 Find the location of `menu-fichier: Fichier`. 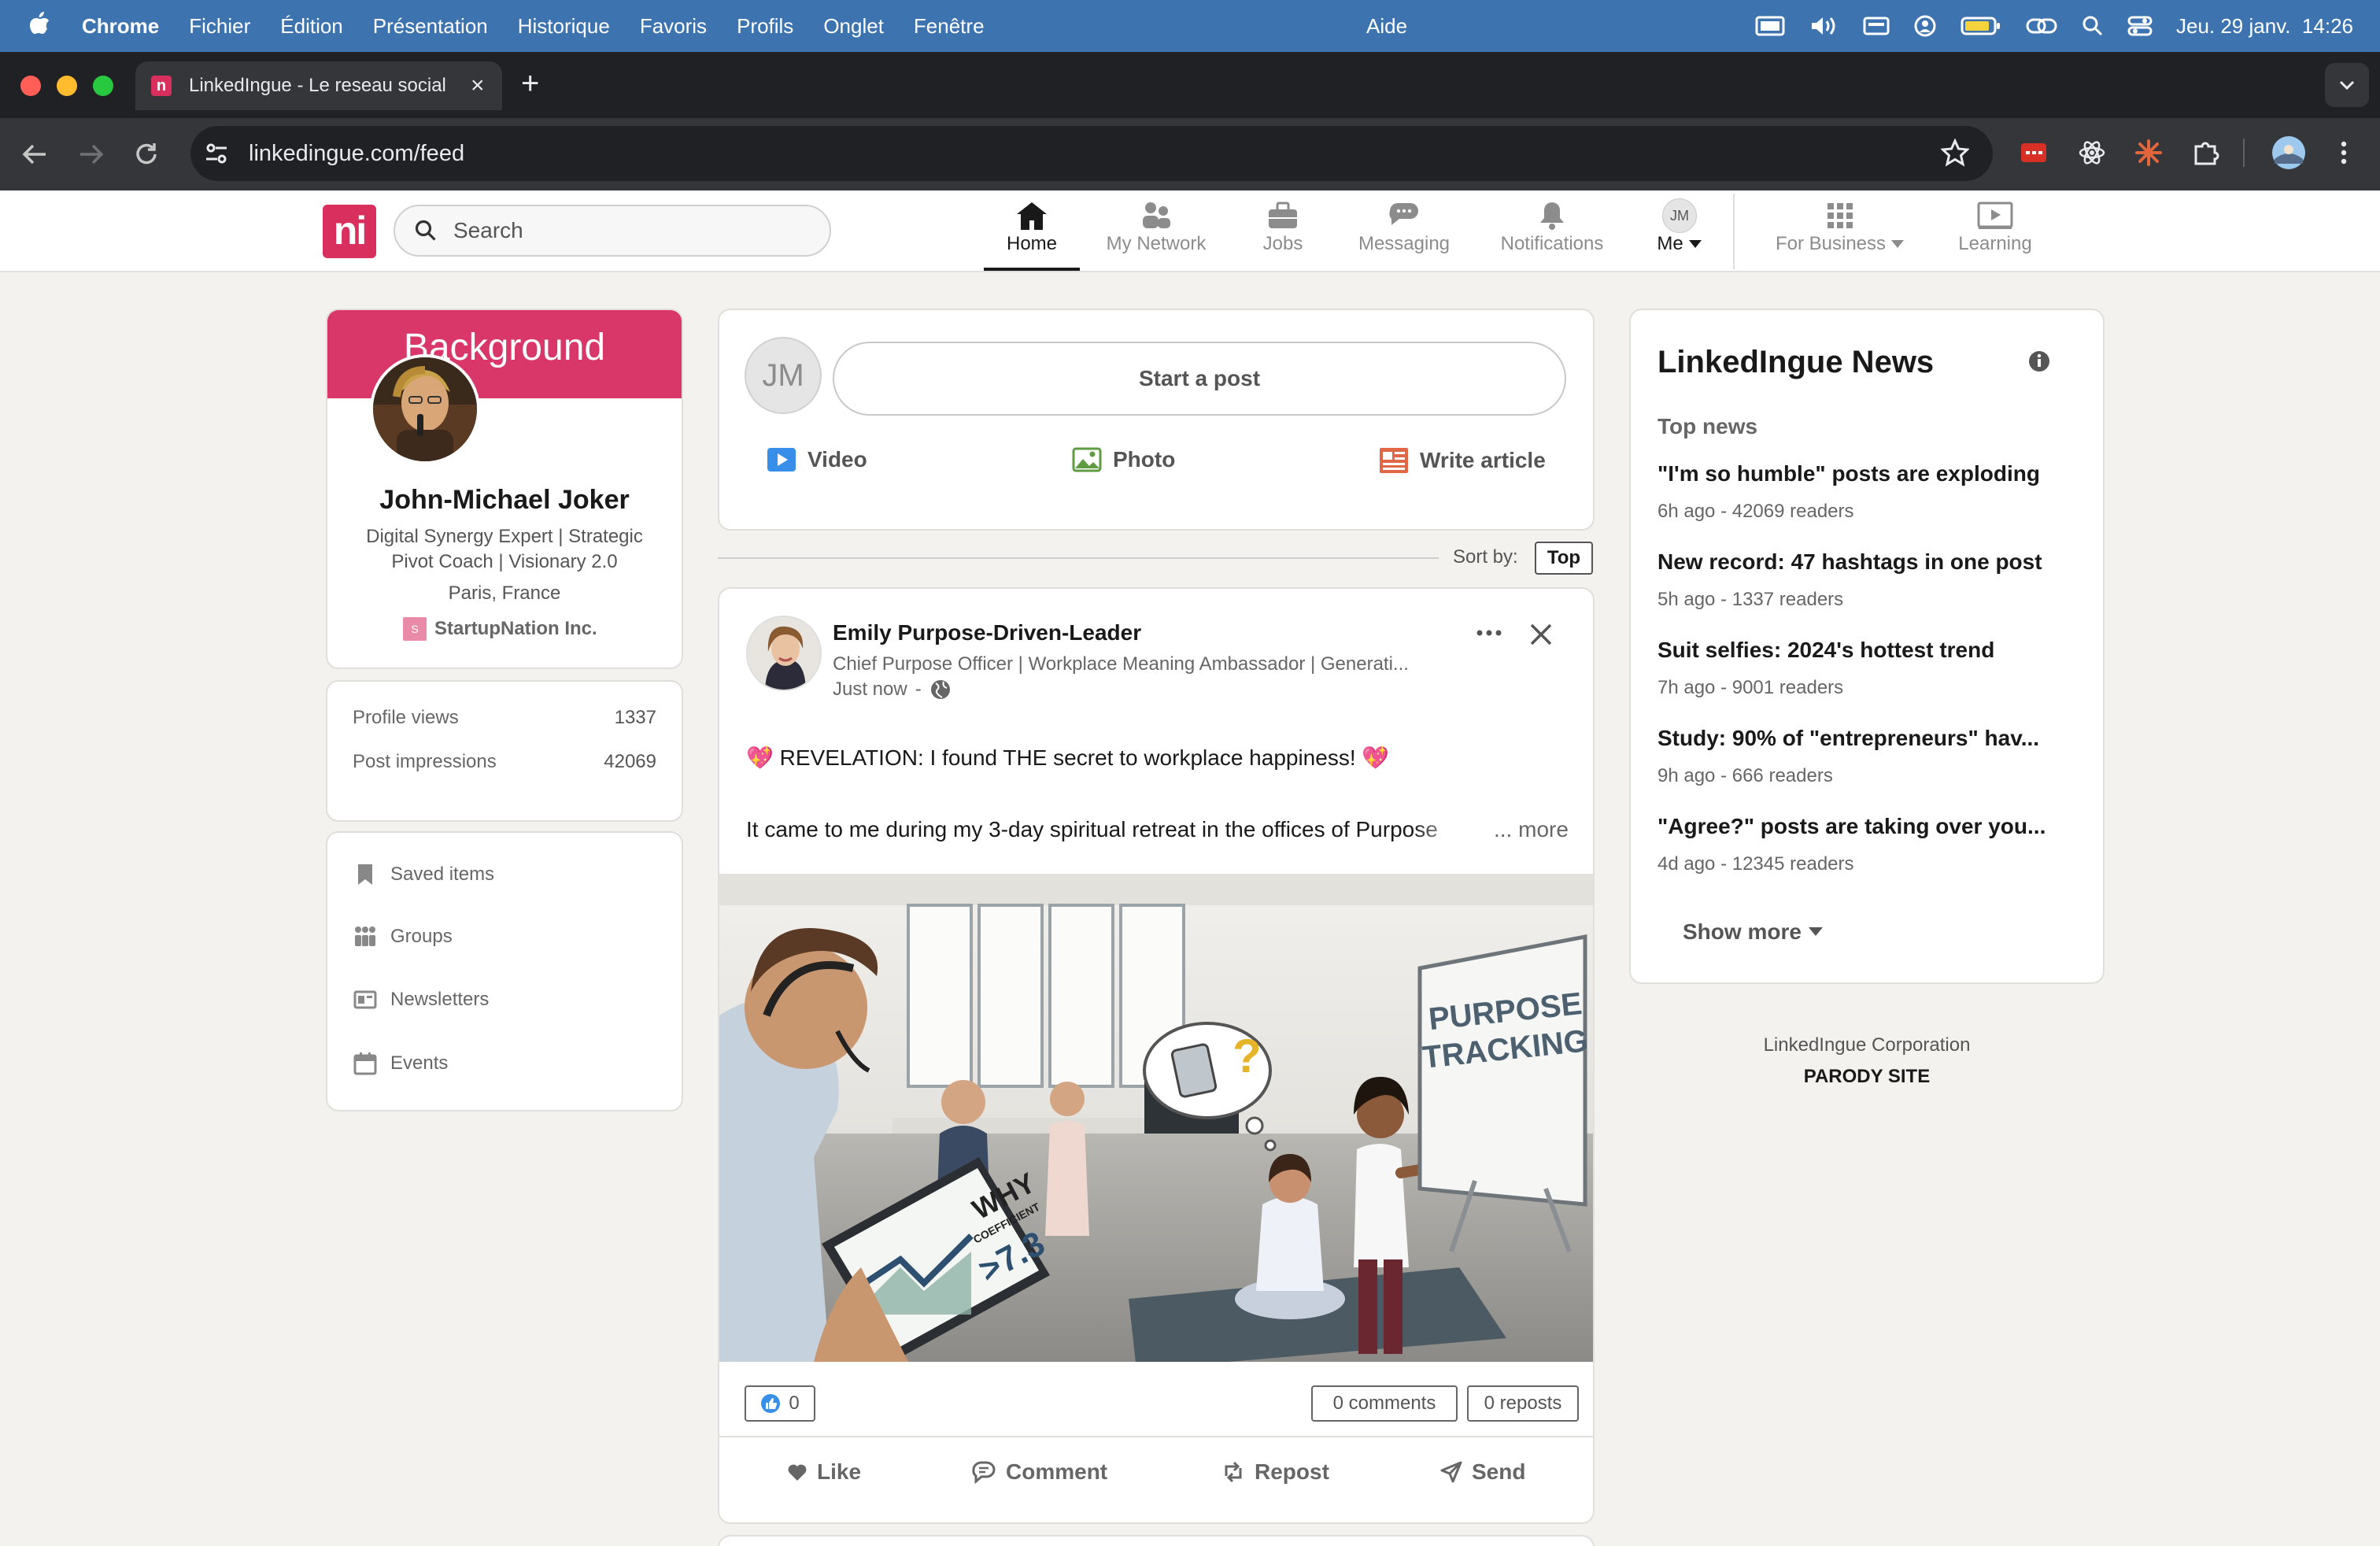

menu-fichier: Fichier is located at coordinates (219, 27).